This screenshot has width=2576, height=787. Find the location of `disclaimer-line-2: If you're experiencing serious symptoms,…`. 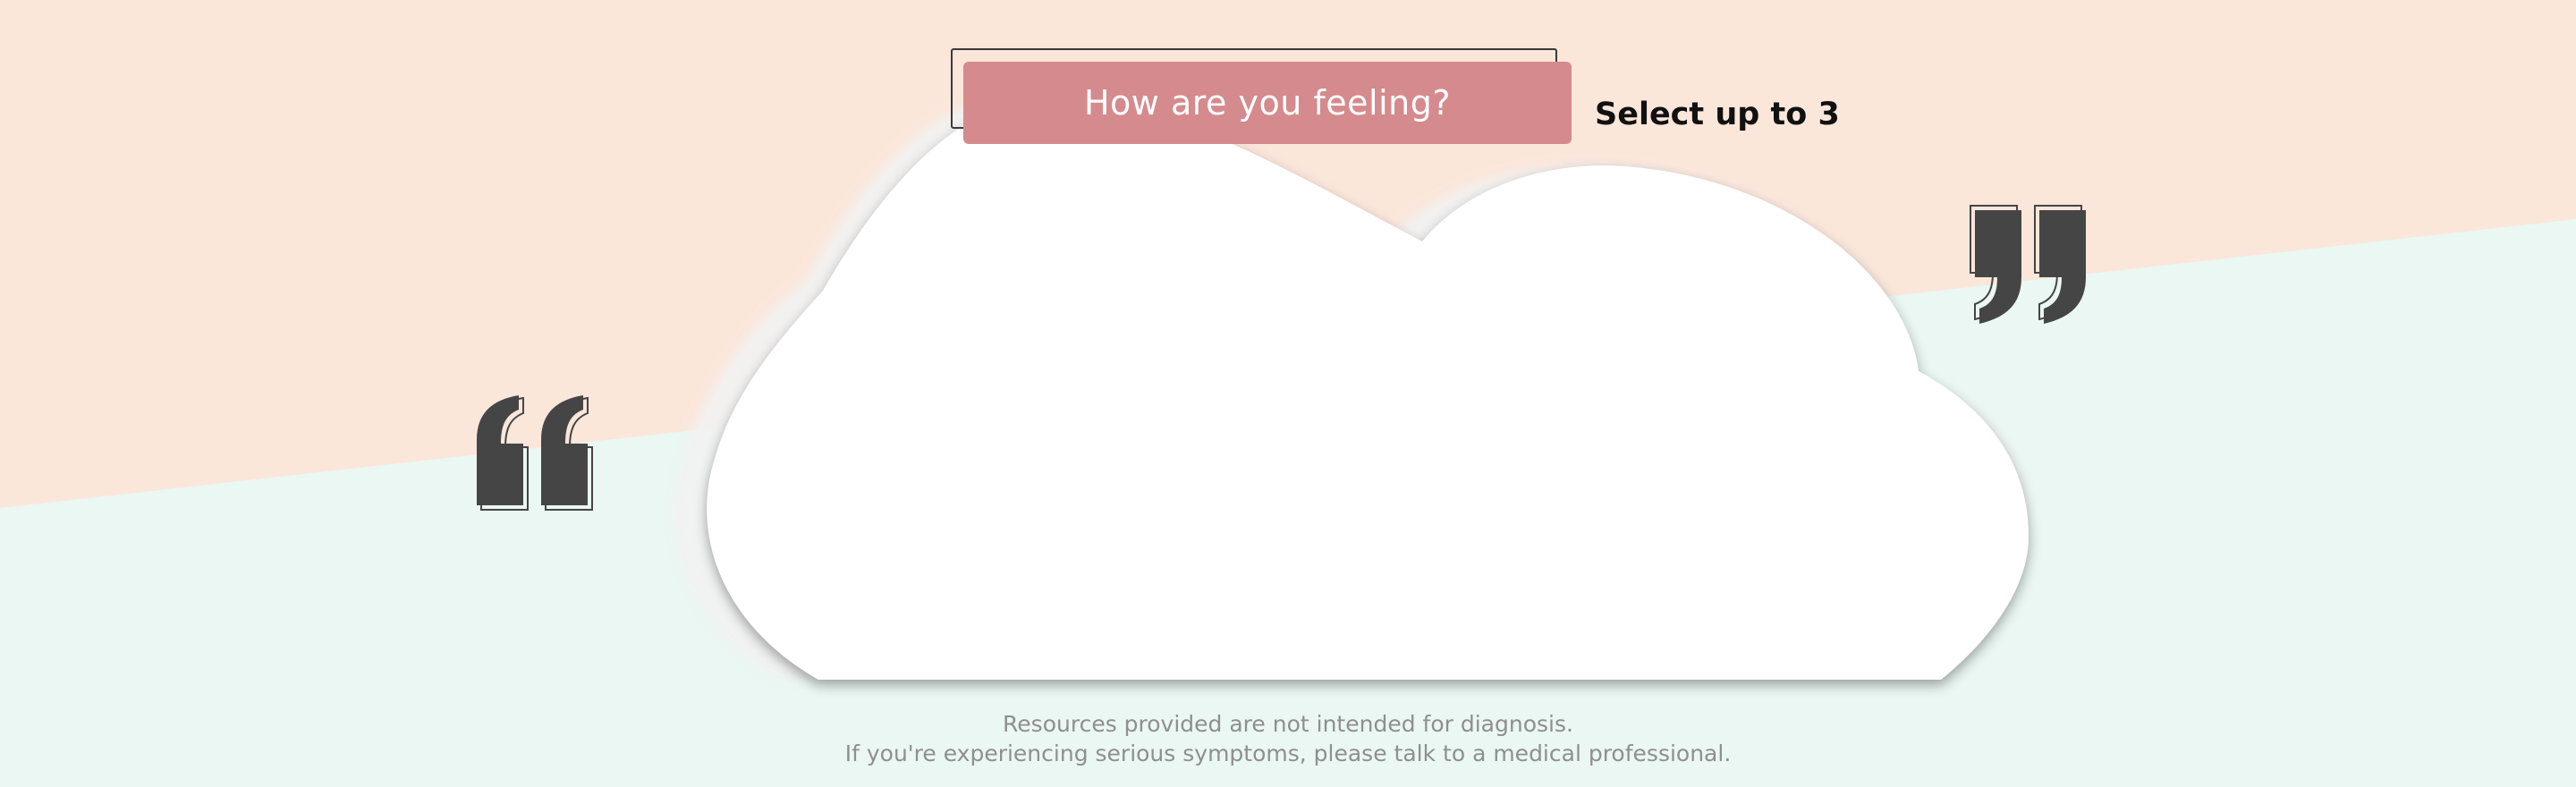

disclaimer-line-2: If you're experiencing serious symptoms,… is located at coordinates (1288, 753).